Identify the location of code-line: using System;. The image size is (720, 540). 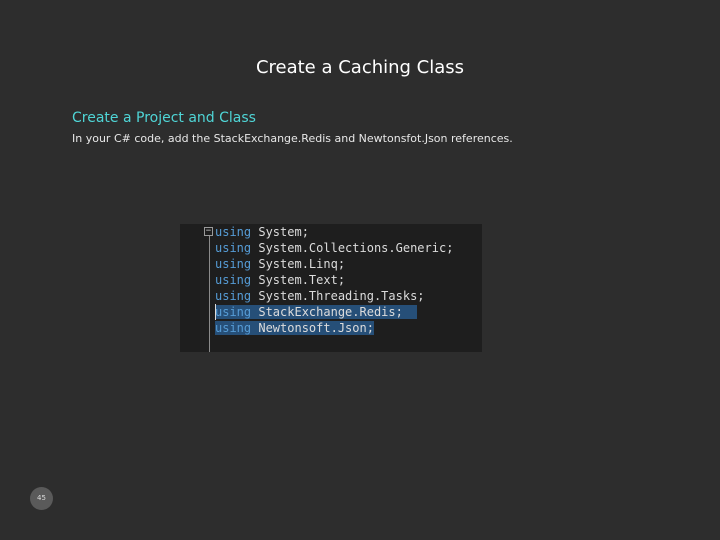
(334, 232).